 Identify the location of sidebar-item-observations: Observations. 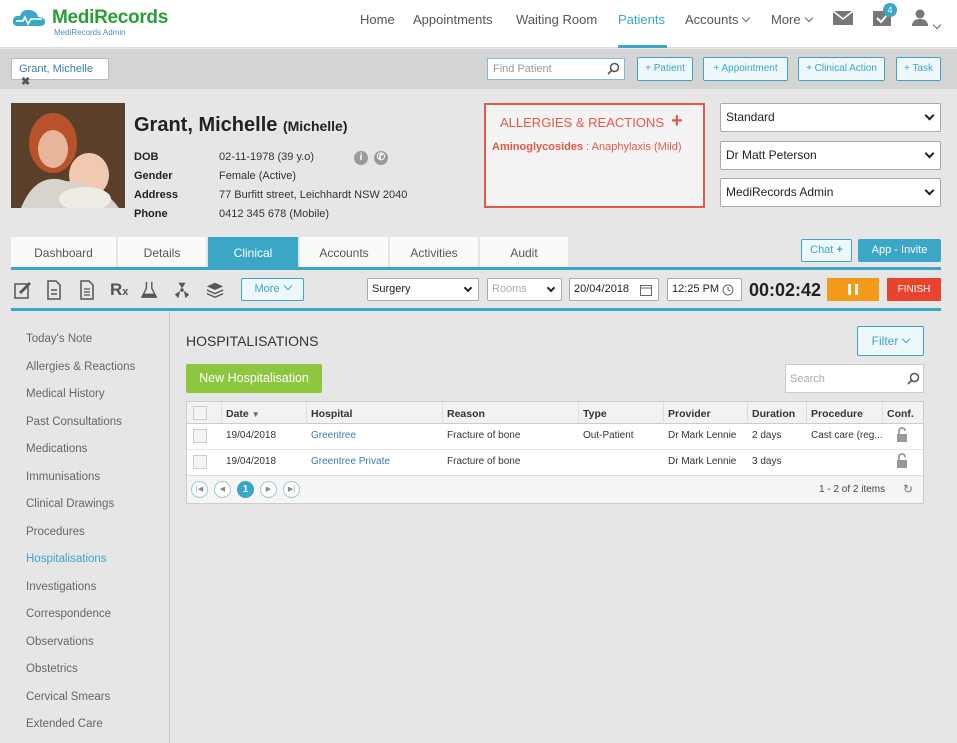
(60, 642).